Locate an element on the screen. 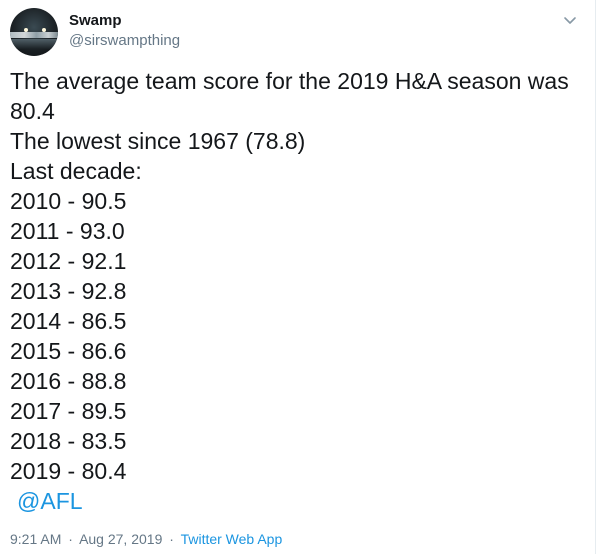 The image size is (613, 554). avatar-reflection is located at coordinates (34, 44).